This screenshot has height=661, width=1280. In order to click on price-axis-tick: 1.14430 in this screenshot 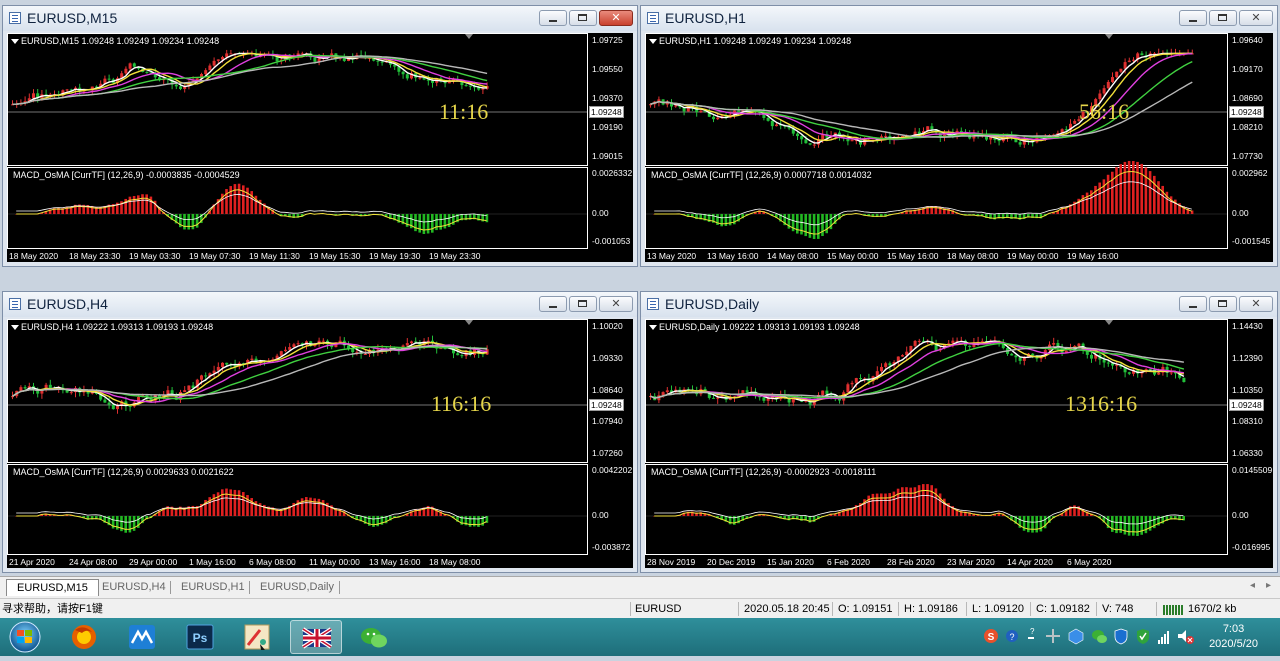, I will do `click(1247, 326)`.